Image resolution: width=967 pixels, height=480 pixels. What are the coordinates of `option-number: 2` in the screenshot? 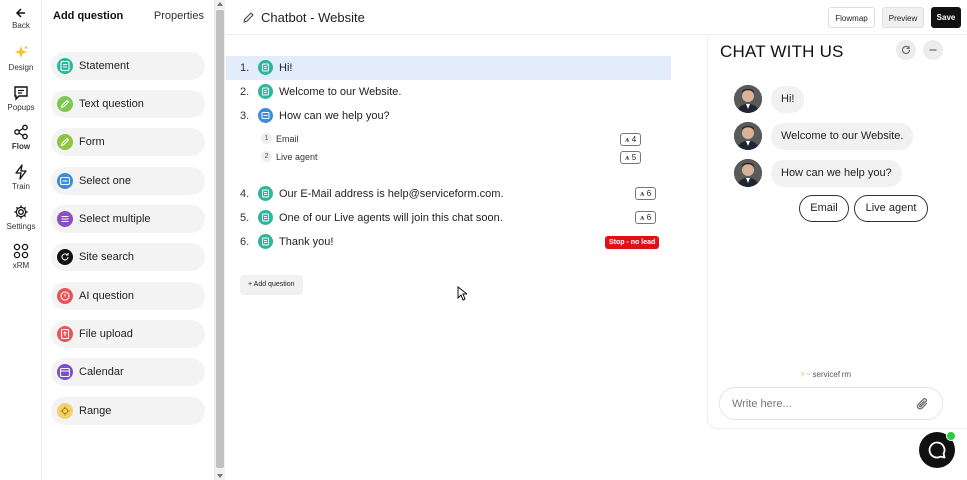 It's located at (266, 156).